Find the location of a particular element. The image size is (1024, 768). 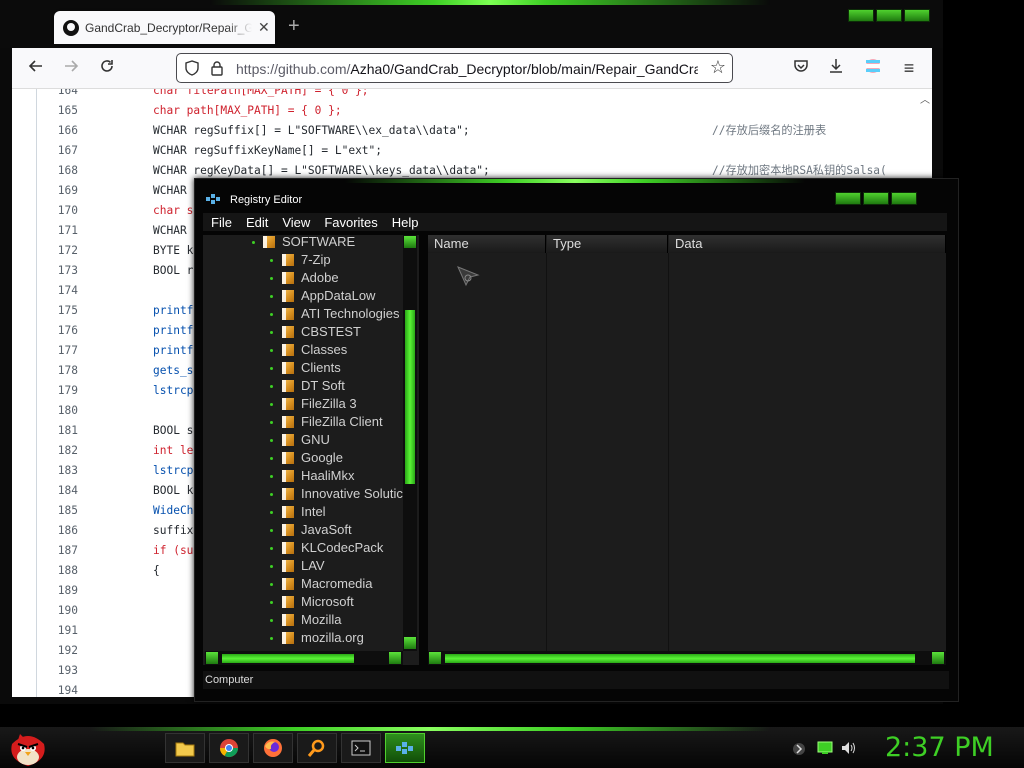

tree-vertical-scrollbar is located at coordinates (410, 443).